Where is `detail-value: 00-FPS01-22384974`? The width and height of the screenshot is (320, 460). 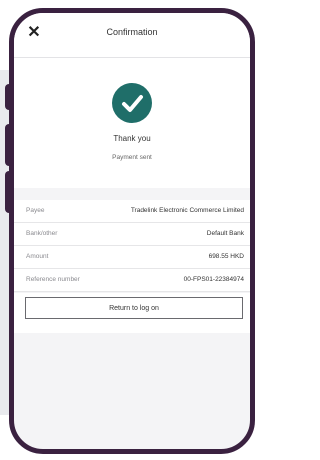 detail-value: 00-FPS01-22384974 is located at coordinates (213, 279).